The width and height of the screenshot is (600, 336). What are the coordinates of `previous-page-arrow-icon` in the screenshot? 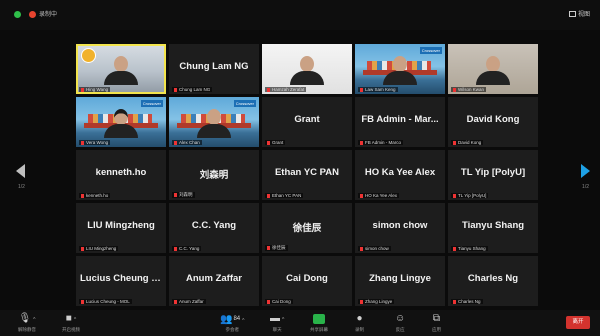 It's located at (20, 171).